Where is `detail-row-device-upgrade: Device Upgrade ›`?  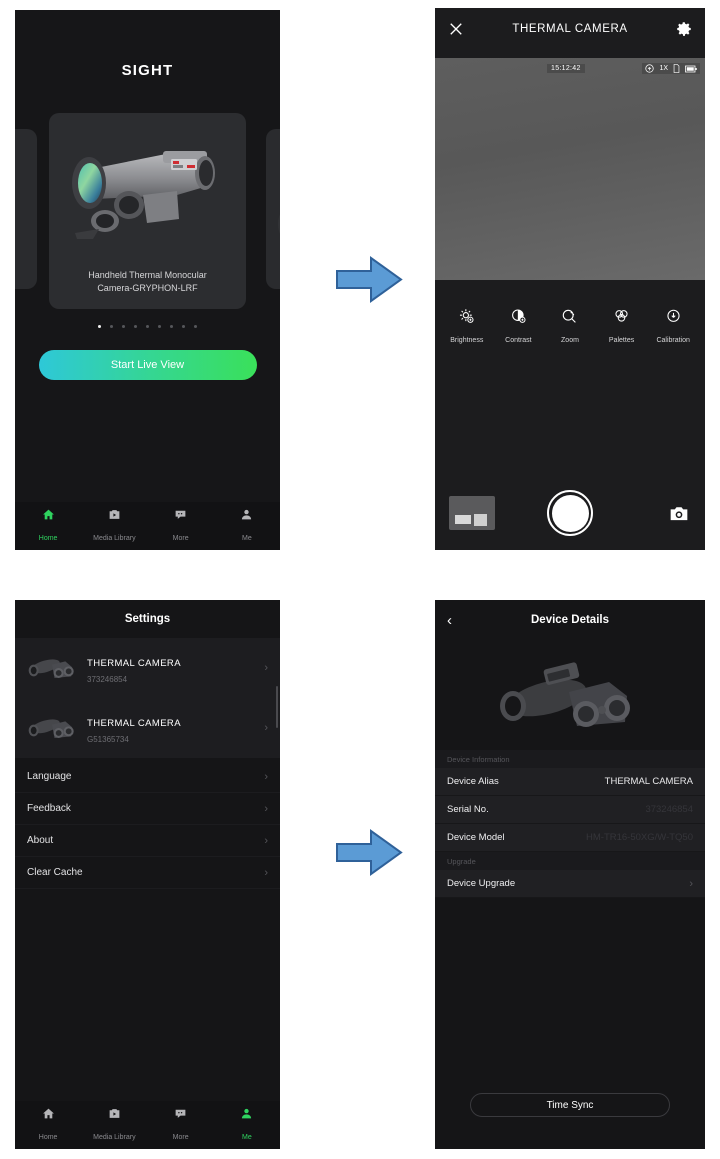
detail-row-device-upgrade: Device Upgrade › is located at coordinates (570, 884).